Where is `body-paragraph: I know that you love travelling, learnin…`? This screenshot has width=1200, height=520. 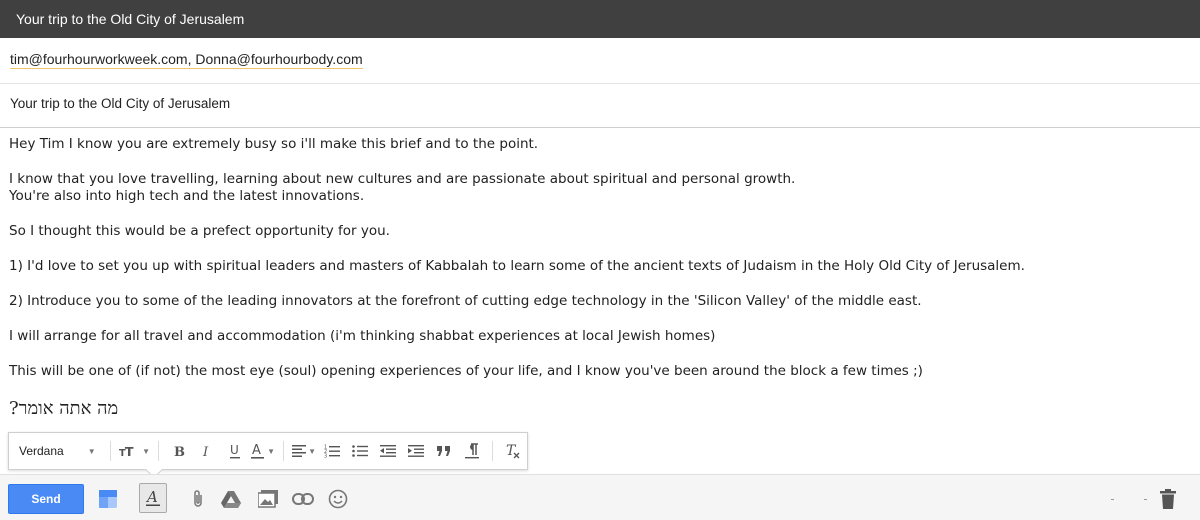 body-paragraph: I know that you love travelling, learnin… is located at coordinates (402, 179).